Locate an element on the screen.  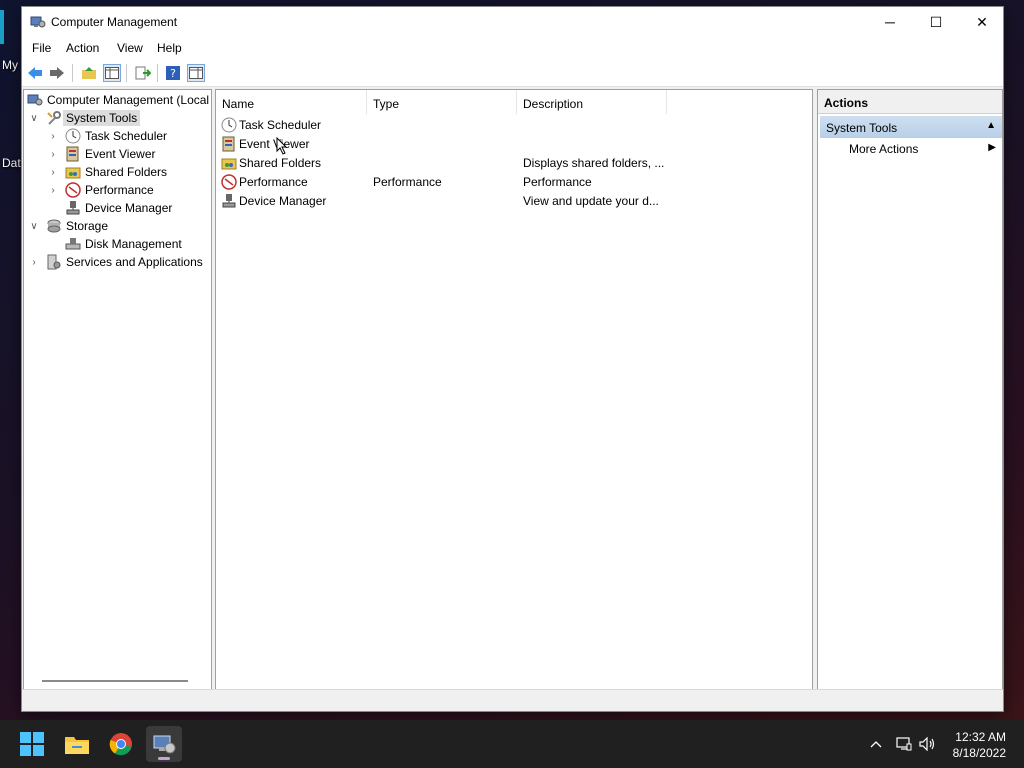
desktop-icon-2-label: Dat is located at coordinates (11, 163).